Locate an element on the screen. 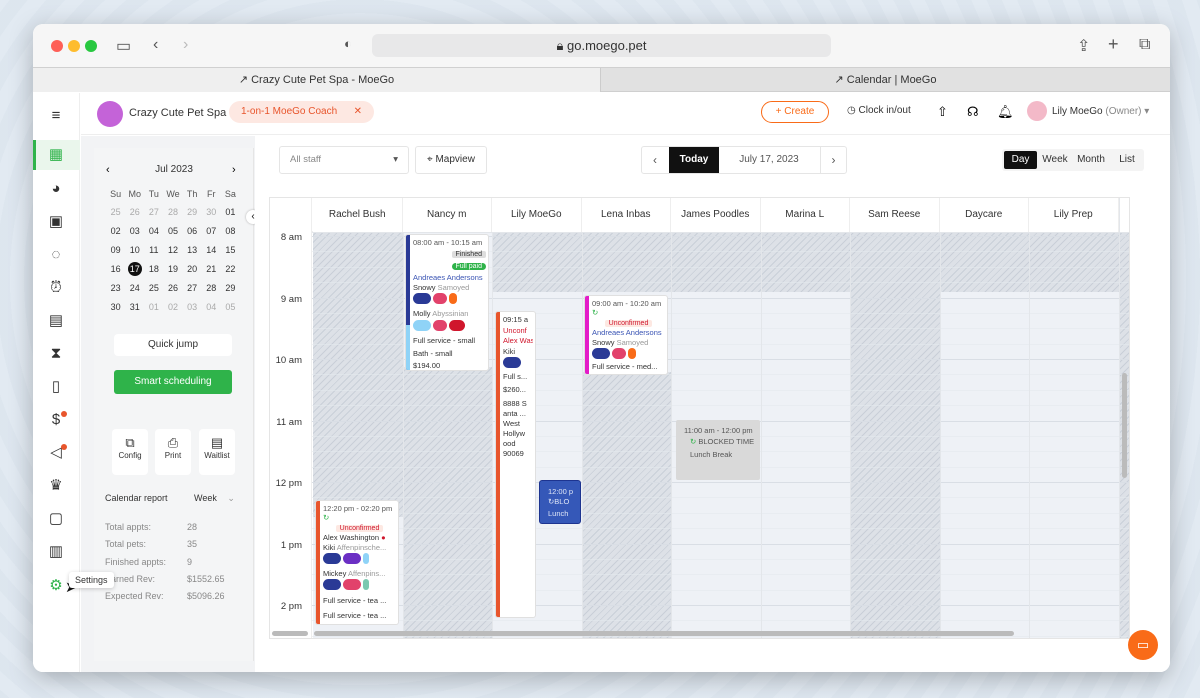 Image resolution: width=1200 pixels, height=698 pixels. staff-column-header: Daycare is located at coordinates (984, 215).